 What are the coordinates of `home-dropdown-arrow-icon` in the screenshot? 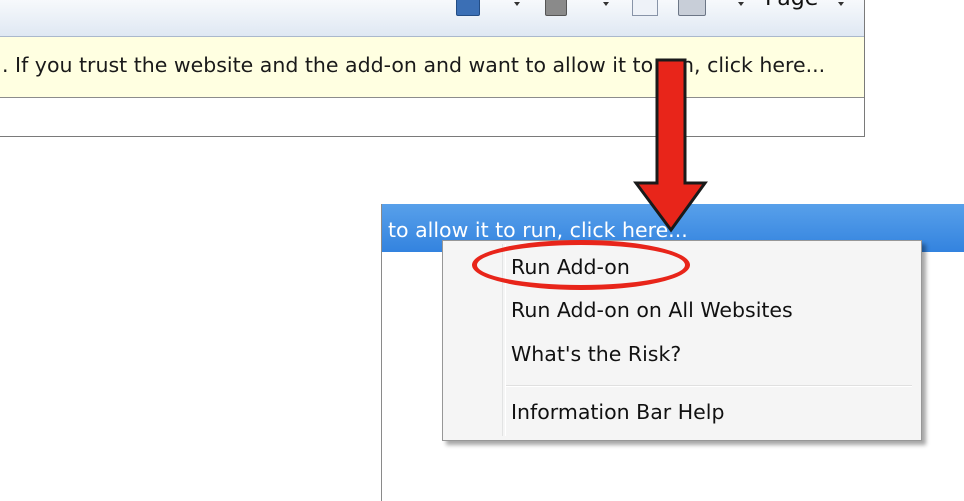 It's located at (517, 4).